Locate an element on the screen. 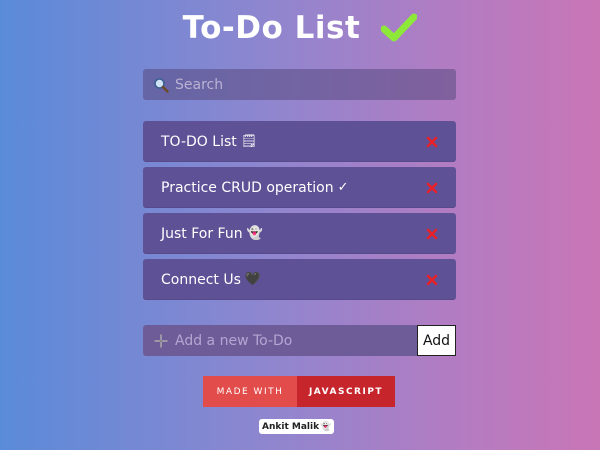 The height and width of the screenshot is (450, 600). header: To-Do List is located at coordinates (300, 30).